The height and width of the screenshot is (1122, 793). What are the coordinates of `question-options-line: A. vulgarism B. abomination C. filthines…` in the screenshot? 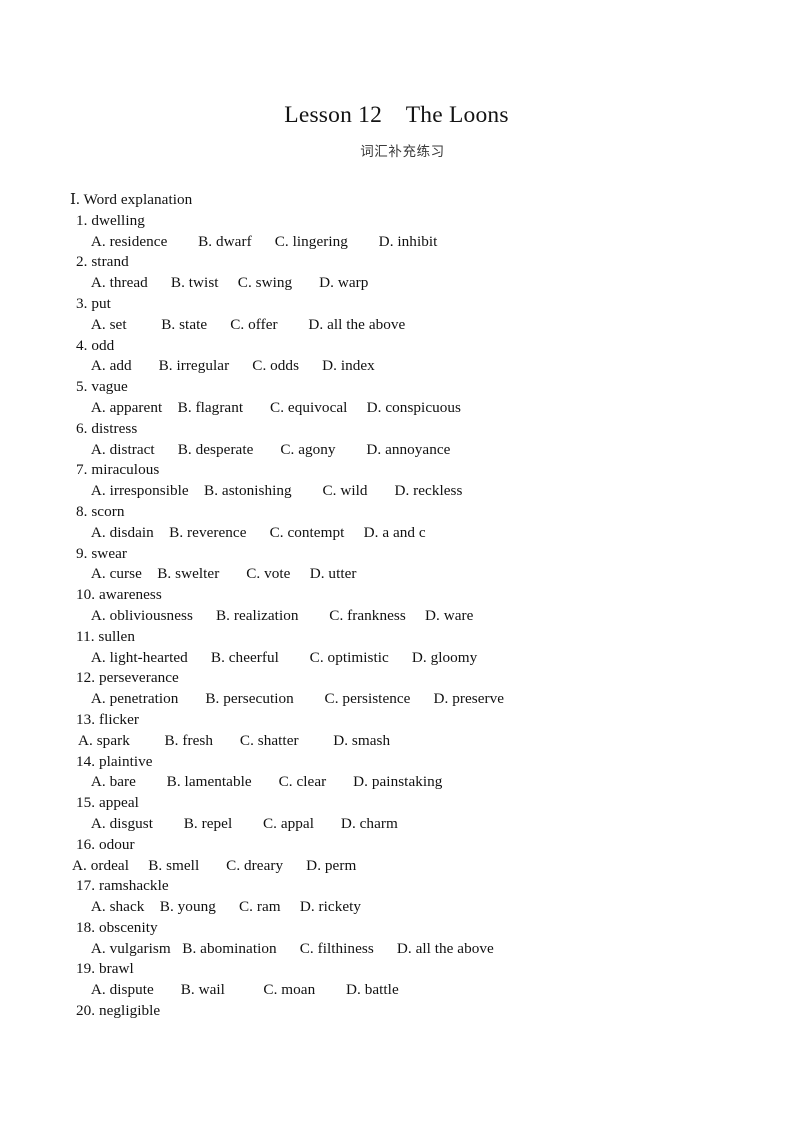 It's located at (289, 948).